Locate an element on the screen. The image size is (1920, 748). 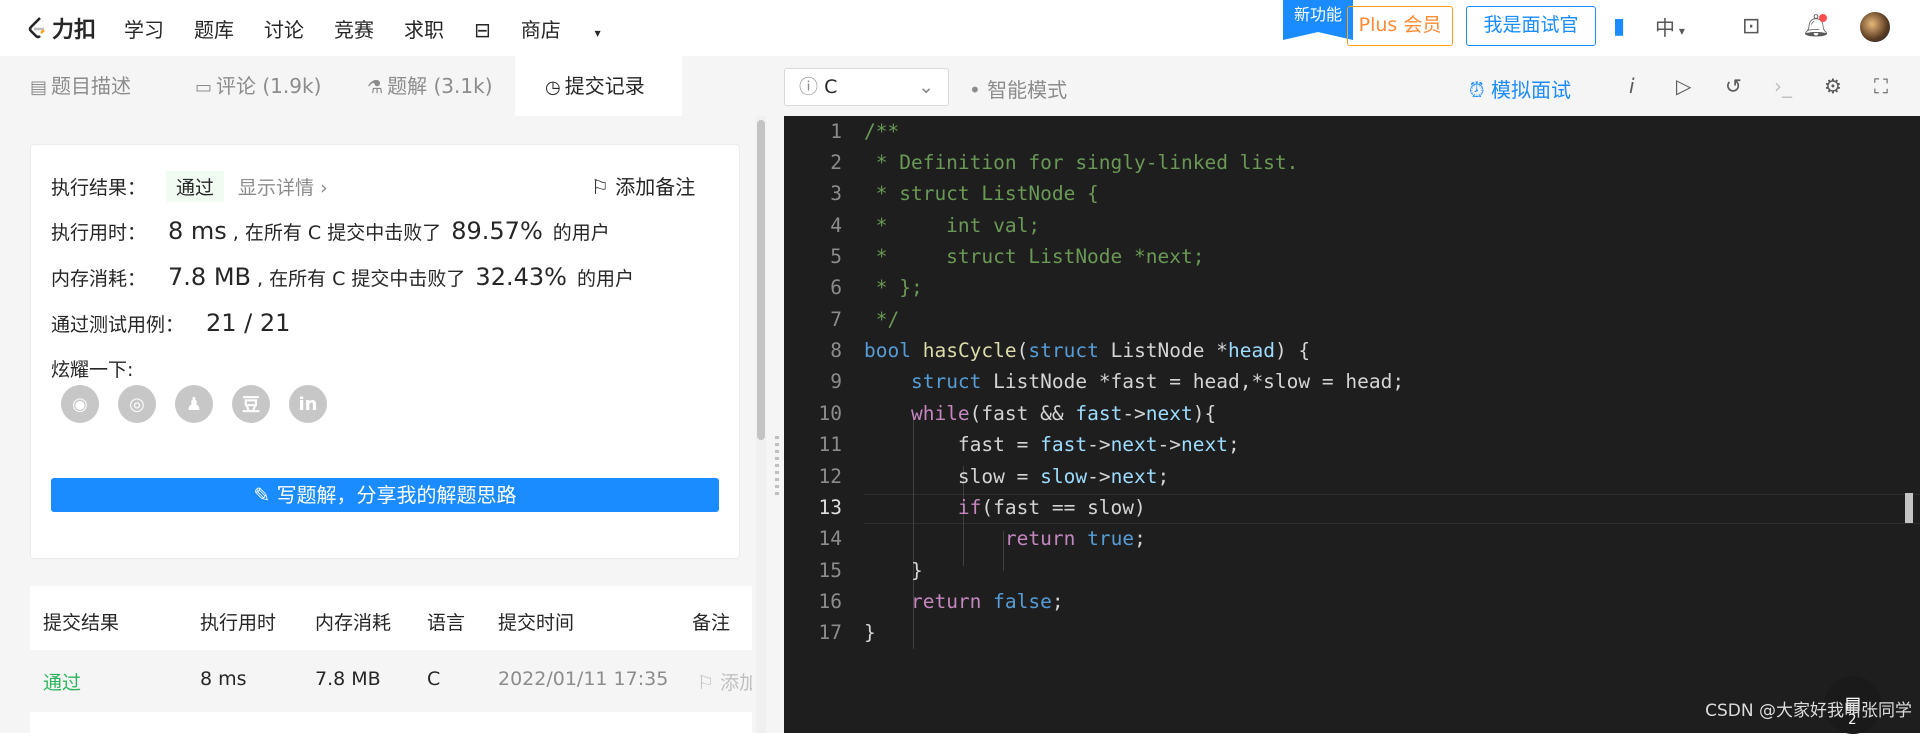
code-line: * struct ListNode { is located at coordinates (981, 193).